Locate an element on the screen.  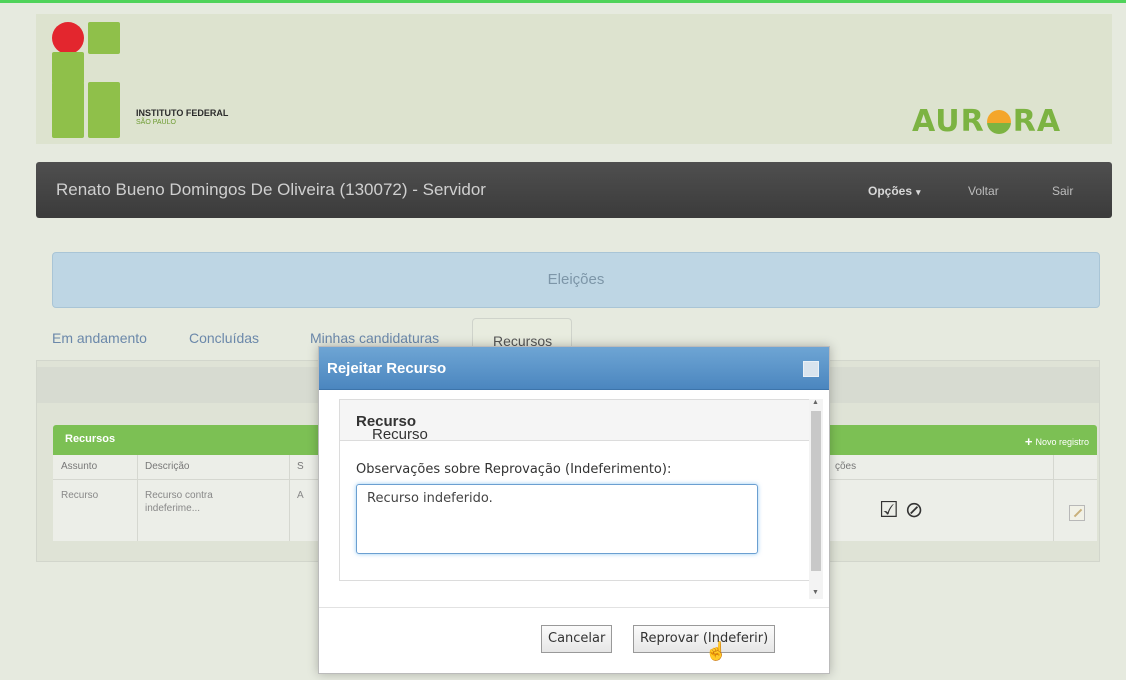
sun-icon is located at coordinates (998, 122).